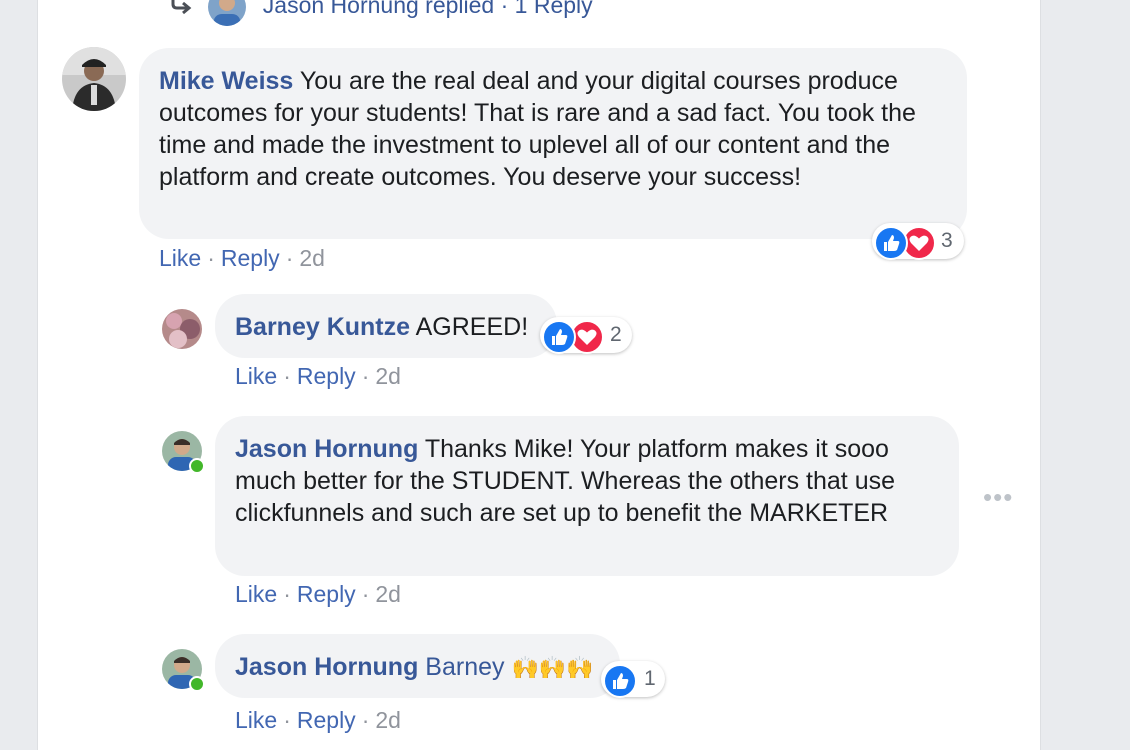 This screenshot has height=750, width=1130. What do you see at coordinates (998, 497) in the screenshot?
I see `more-options-icon: •••` at bounding box center [998, 497].